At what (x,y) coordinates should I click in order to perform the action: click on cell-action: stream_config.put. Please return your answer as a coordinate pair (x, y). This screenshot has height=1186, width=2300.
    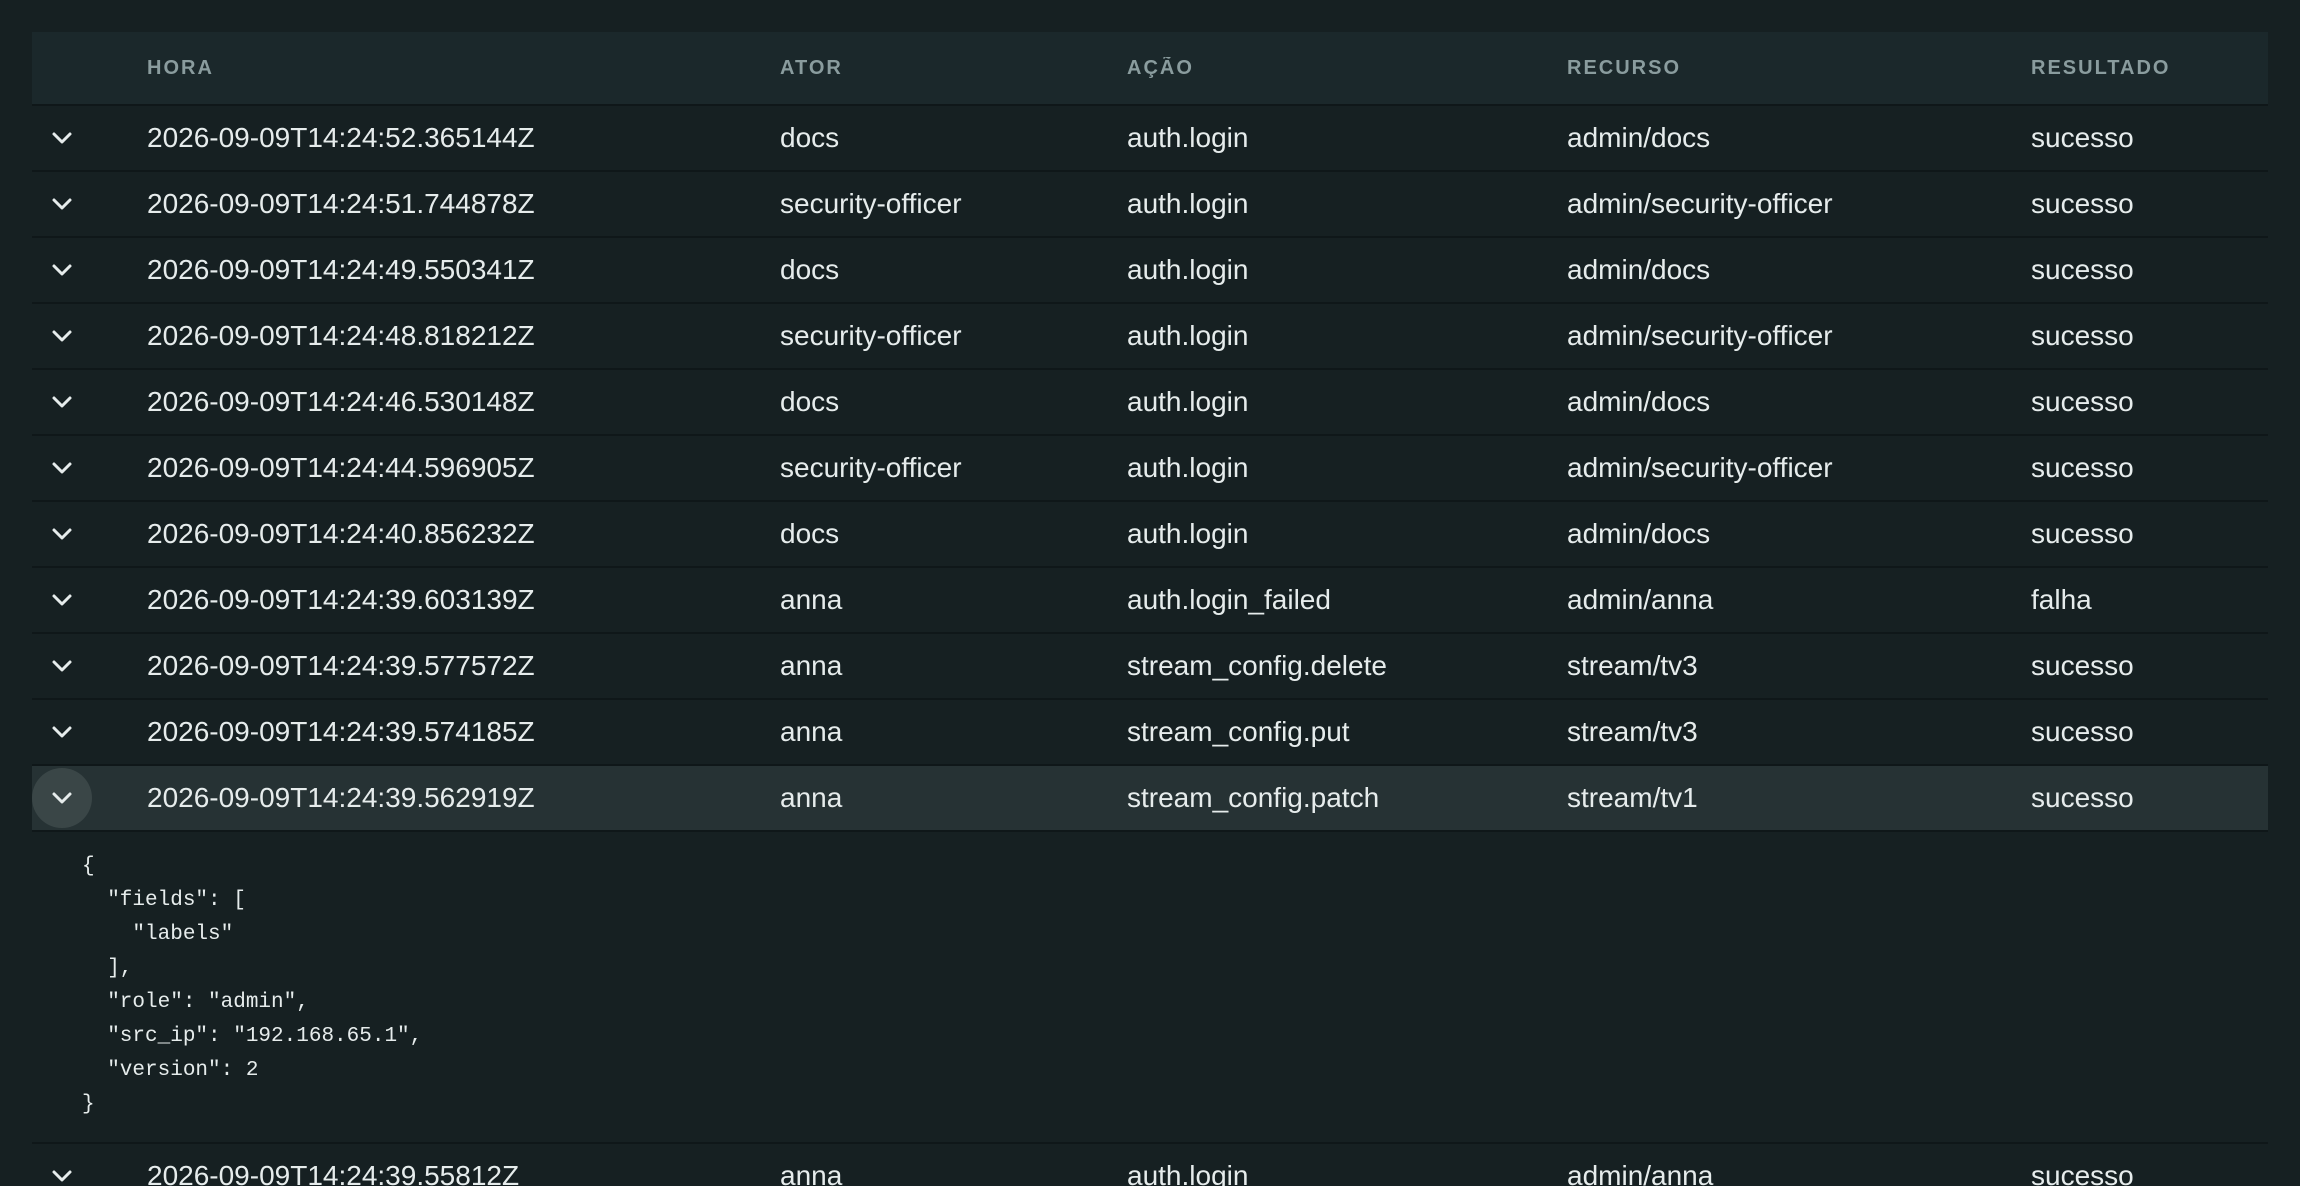
    Looking at the image, I should click on (1238, 731).